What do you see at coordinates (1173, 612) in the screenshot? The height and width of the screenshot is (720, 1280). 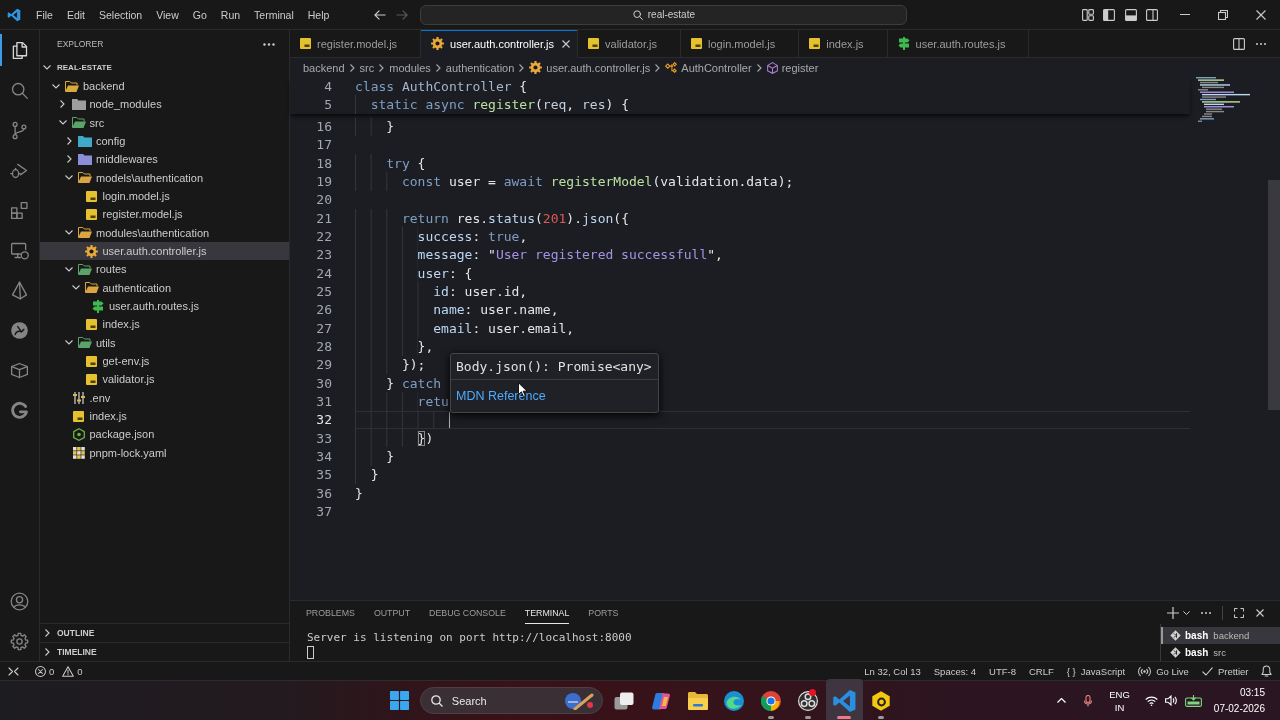 I see `plus-icon` at bounding box center [1173, 612].